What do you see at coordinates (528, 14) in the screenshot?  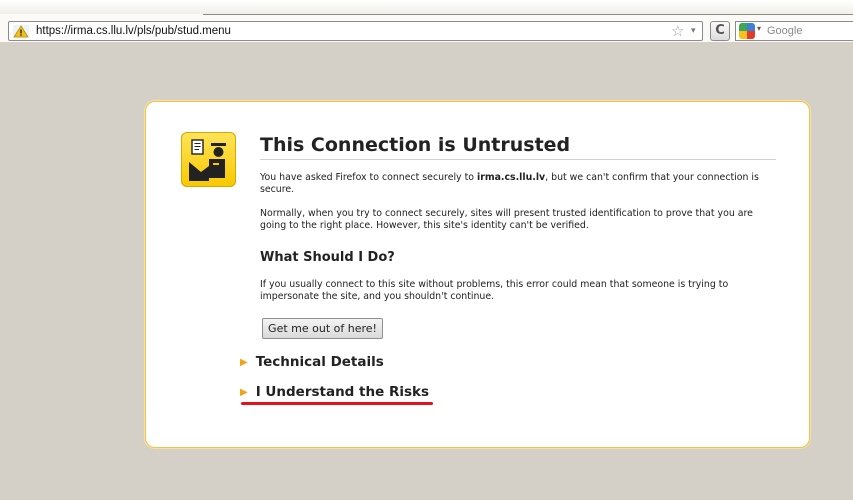 I see `toolbar-divider` at bounding box center [528, 14].